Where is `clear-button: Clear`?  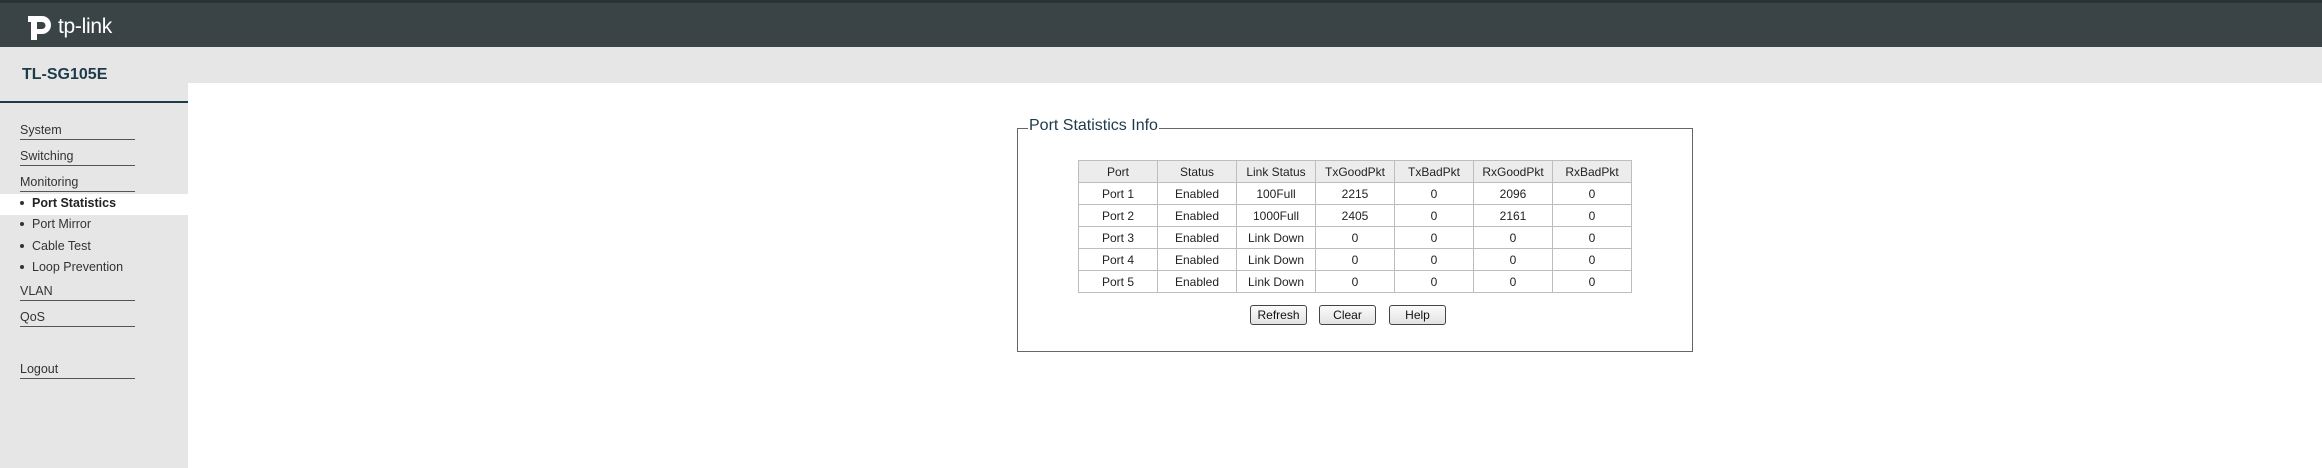
clear-button: Clear is located at coordinates (1347, 315).